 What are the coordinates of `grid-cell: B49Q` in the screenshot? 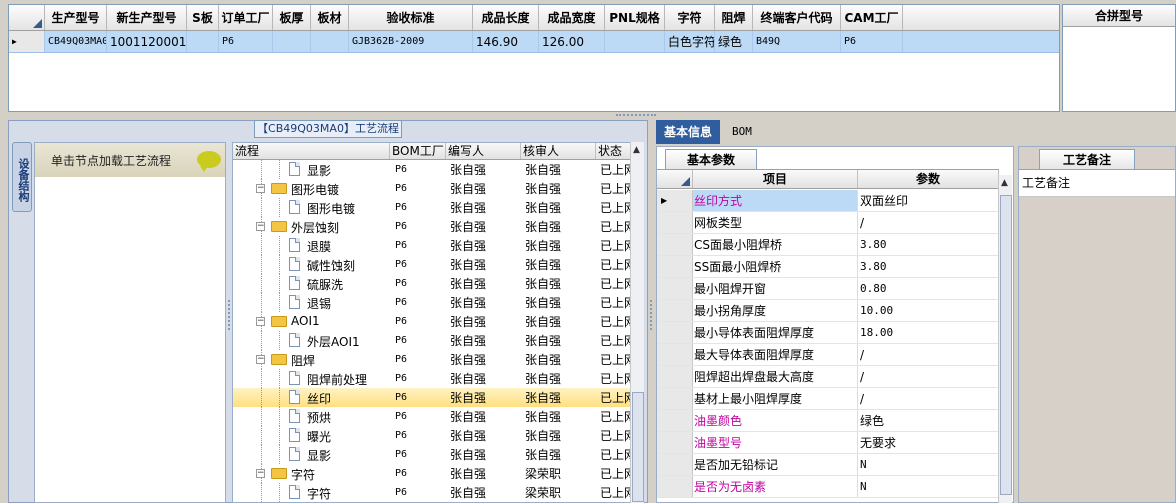 It's located at (797, 41).